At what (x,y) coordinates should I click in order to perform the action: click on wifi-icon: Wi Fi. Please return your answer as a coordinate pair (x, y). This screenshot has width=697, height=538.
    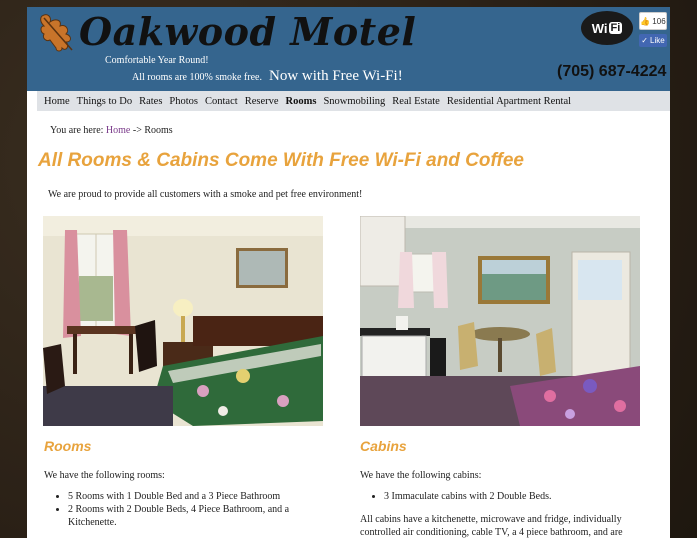
    Looking at the image, I should click on (607, 28).